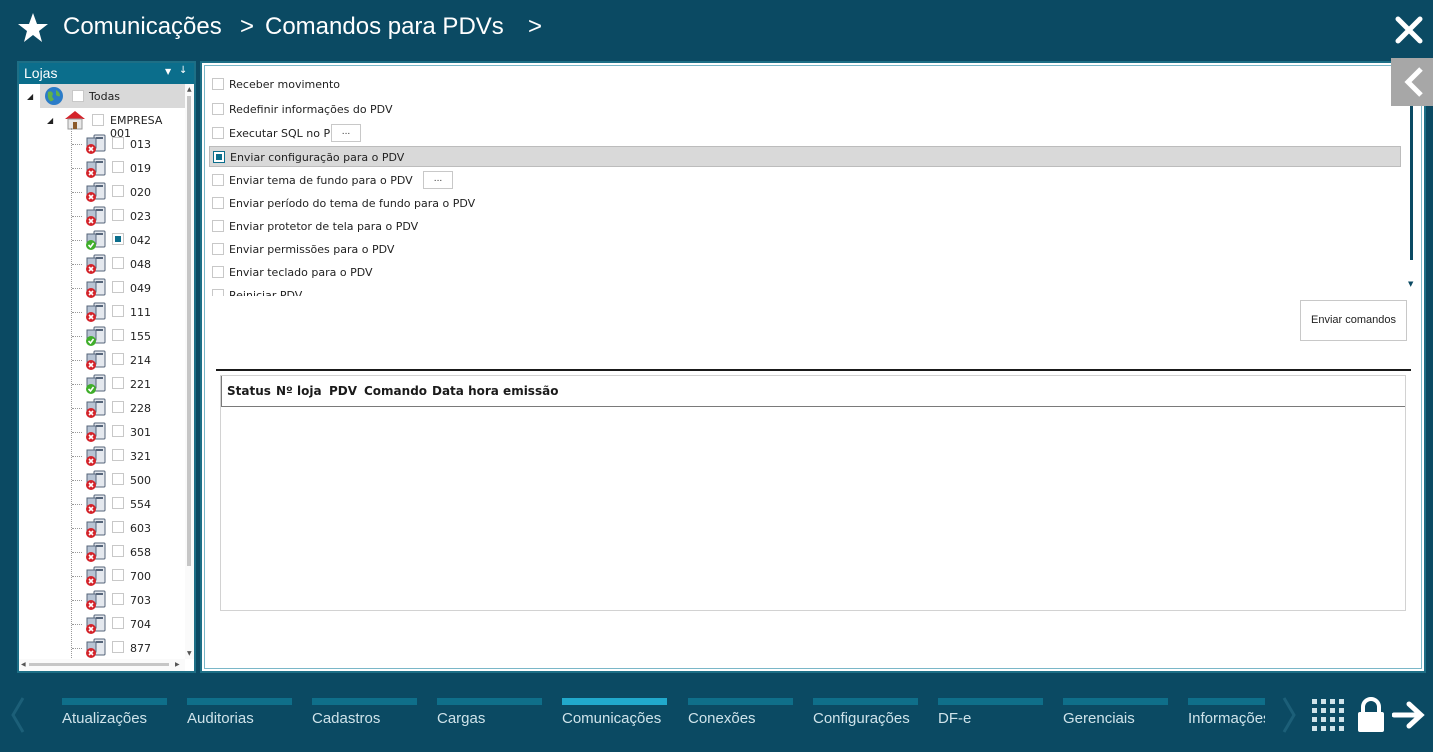  Describe the element at coordinates (1328, 715) in the screenshot. I see `grid-icon` at that location.